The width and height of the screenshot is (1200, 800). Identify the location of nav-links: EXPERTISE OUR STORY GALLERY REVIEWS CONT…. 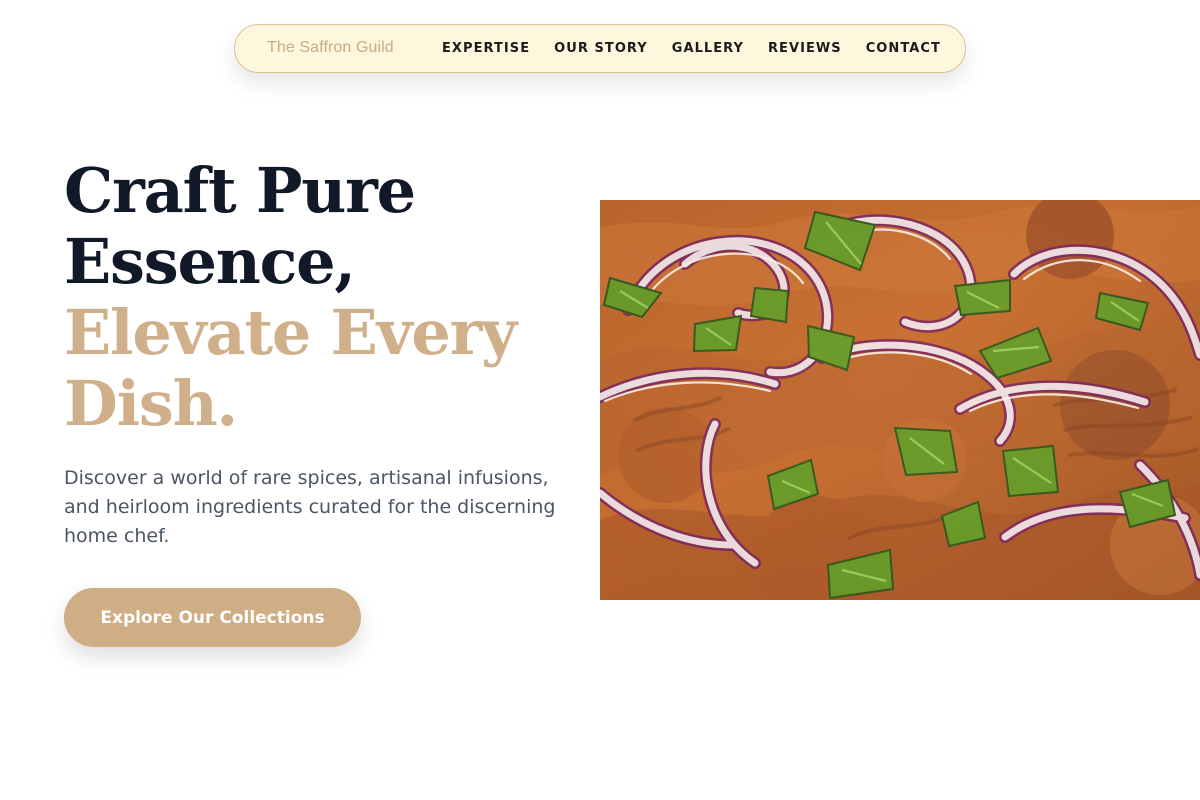
(691, 49).